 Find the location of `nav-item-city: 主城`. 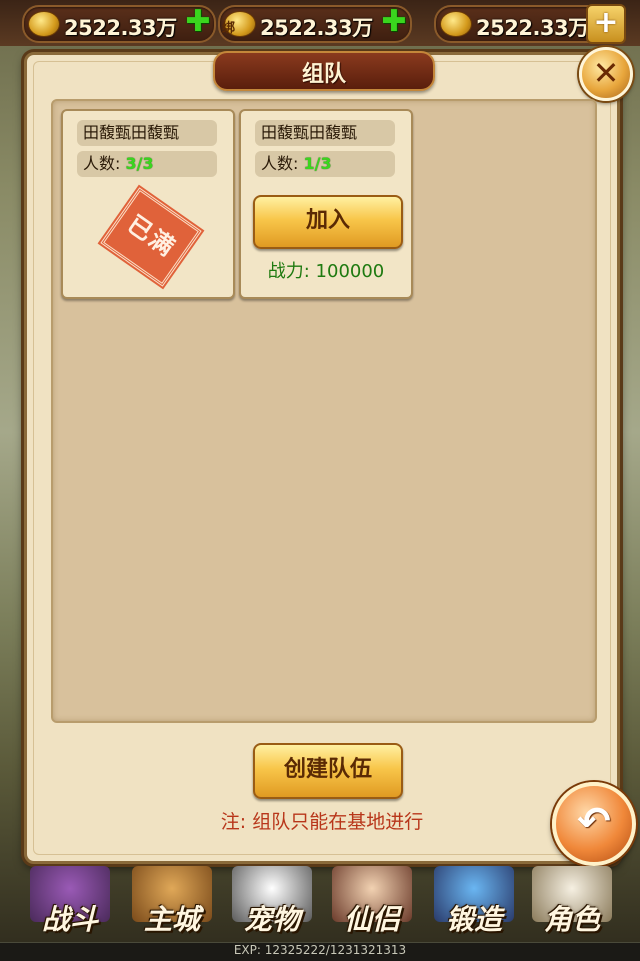

nav-item-city: 主城 is located at coordinates (172, 902).